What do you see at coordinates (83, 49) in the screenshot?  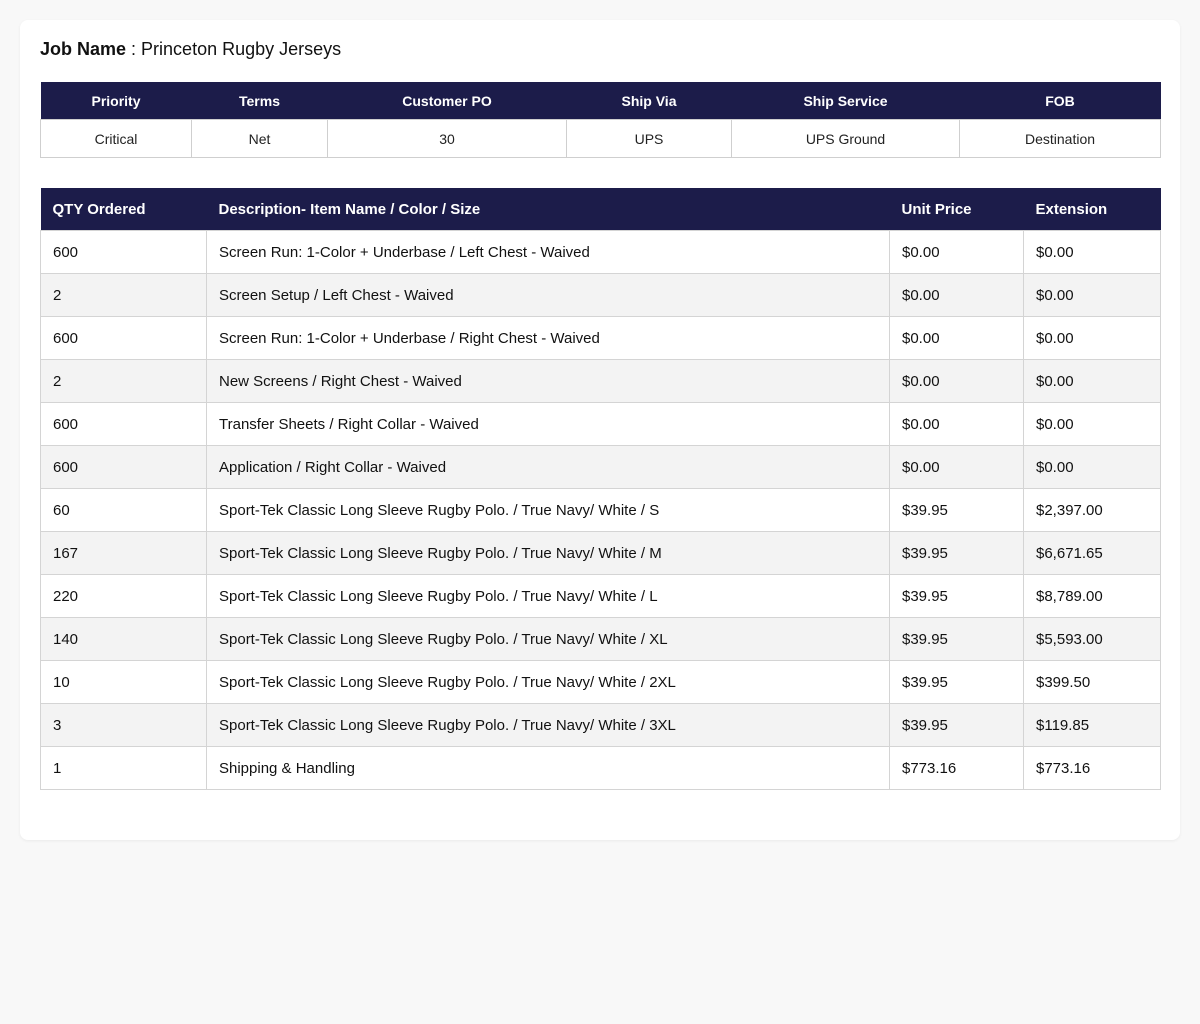 I see `job-name-label: Job Name` at bounding box center [83, 49].